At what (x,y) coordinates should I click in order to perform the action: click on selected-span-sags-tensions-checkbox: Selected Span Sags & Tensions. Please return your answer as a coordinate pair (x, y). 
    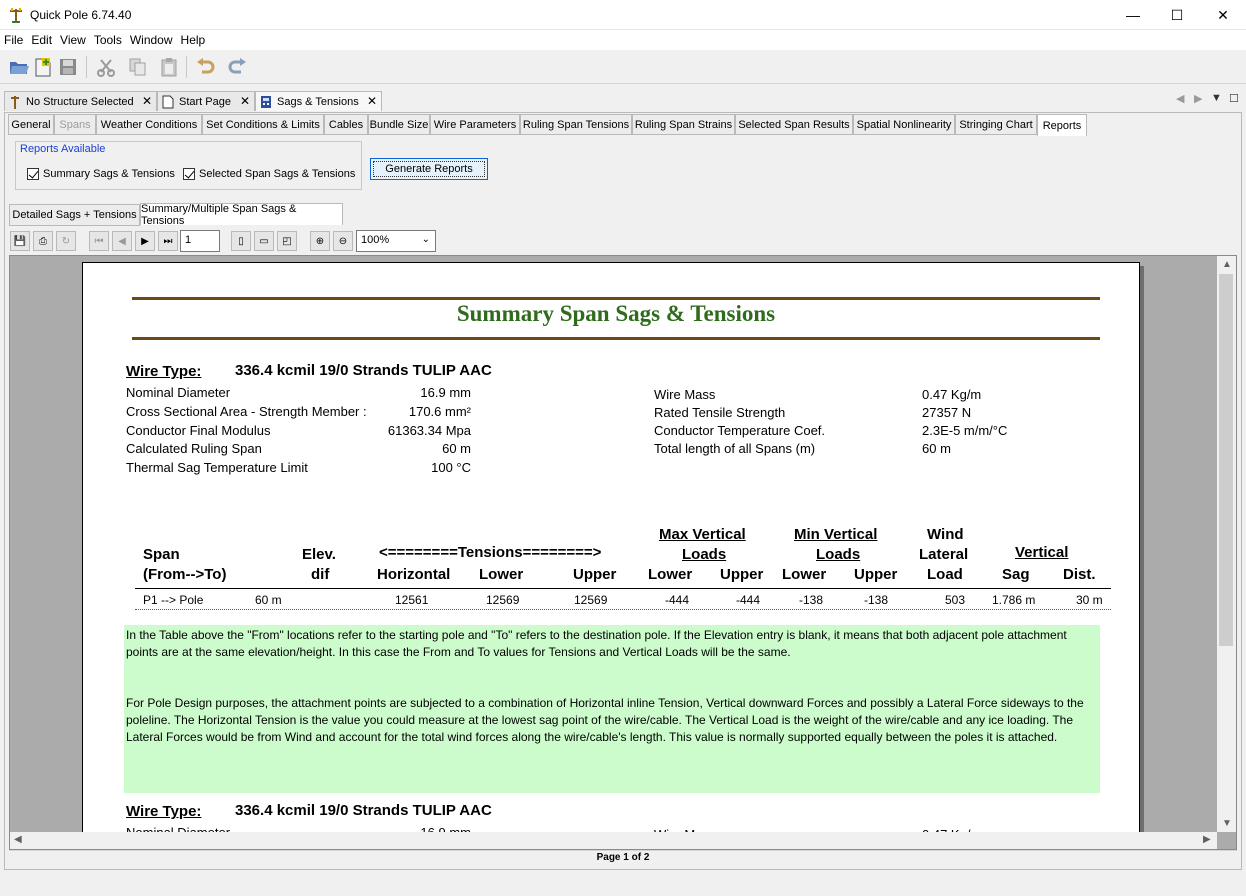
    Looking at the image, I should click on (269, 174).